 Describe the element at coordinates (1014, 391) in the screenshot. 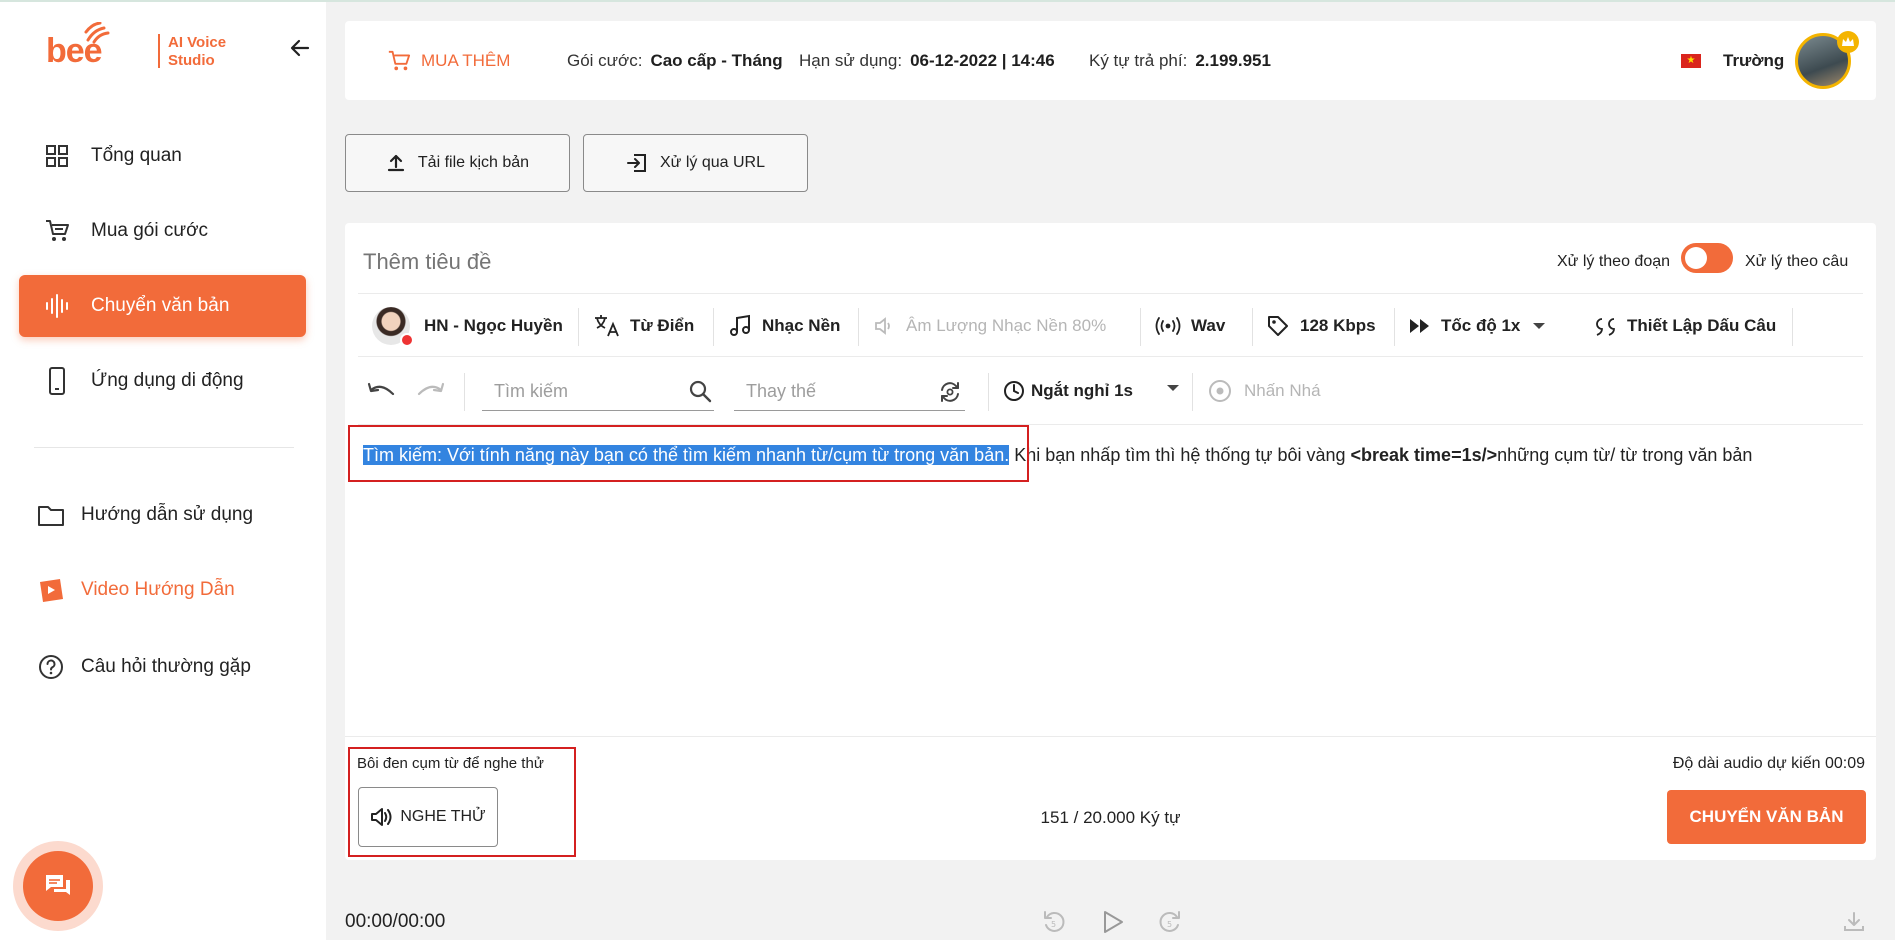

I see `clock-icon` at that location.